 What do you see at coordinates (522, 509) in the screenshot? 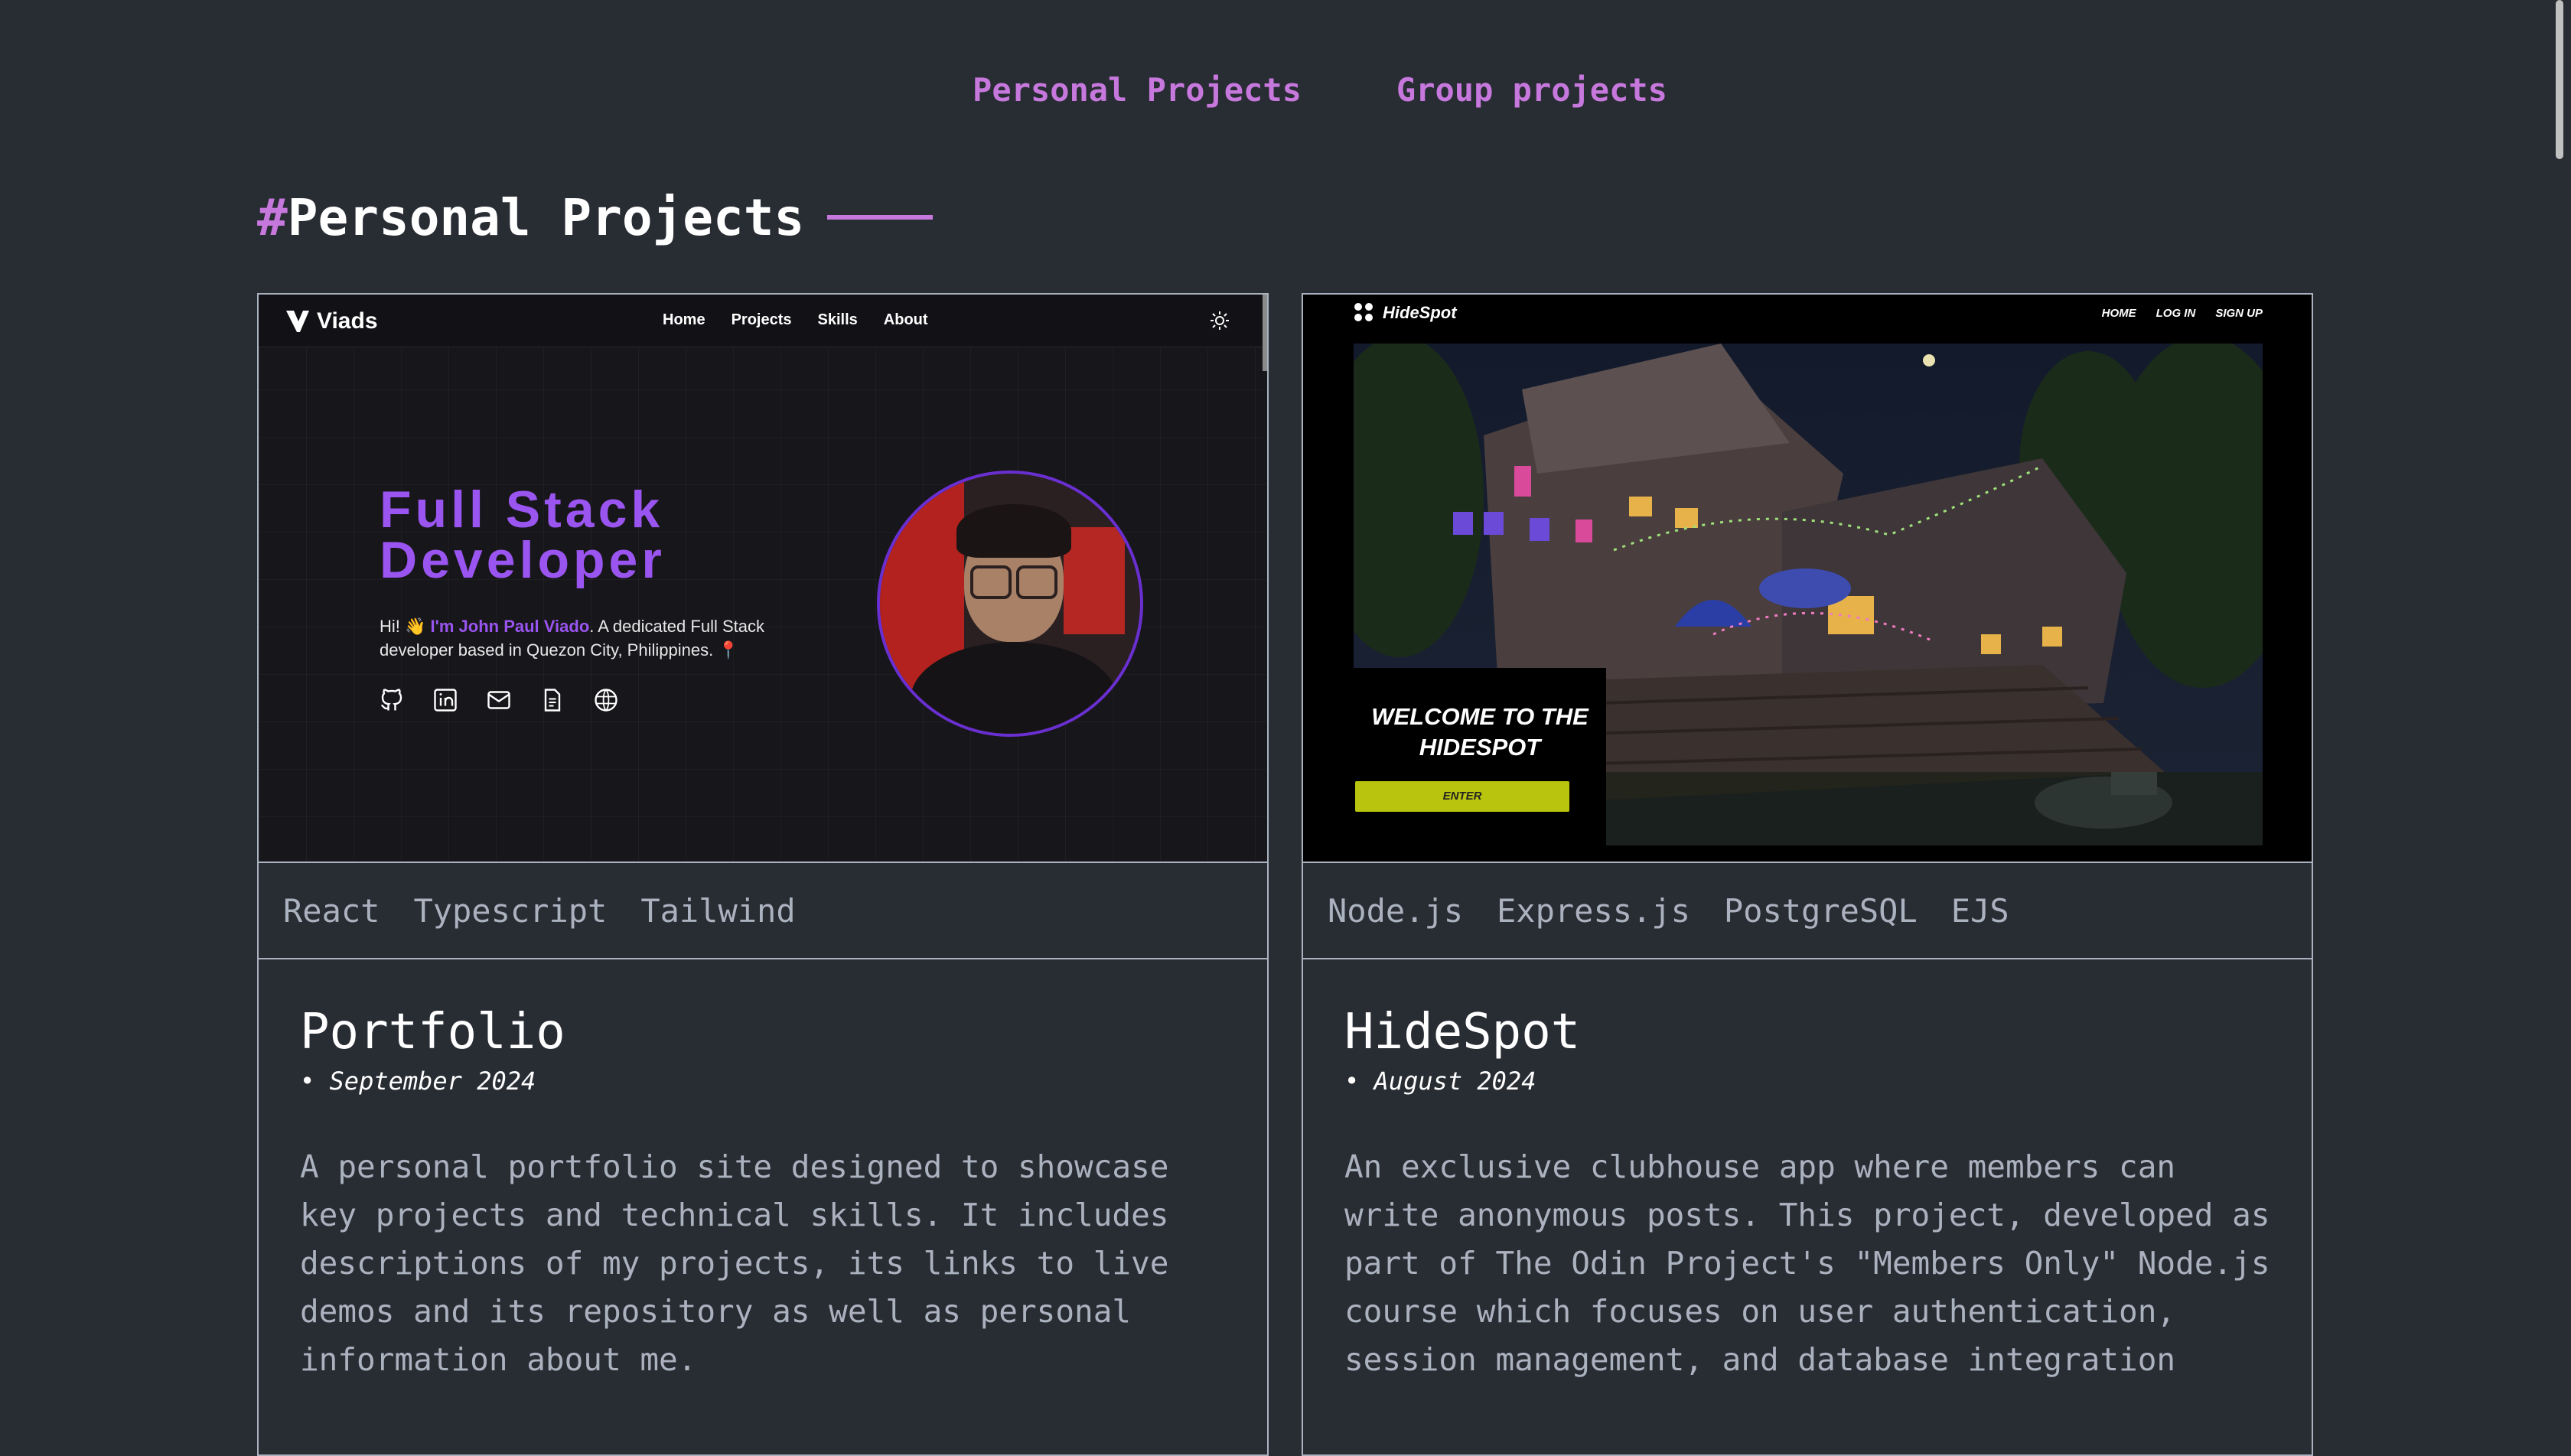
I see `preview-headline-line1: Full Stack` at bounding box center [522, 509].